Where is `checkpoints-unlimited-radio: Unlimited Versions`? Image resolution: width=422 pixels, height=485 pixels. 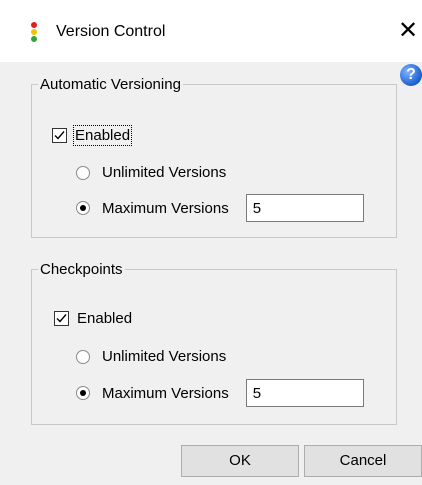
checkpoints-unlimited-radio: Unlimited Versions is located at coordinates (151, 356).